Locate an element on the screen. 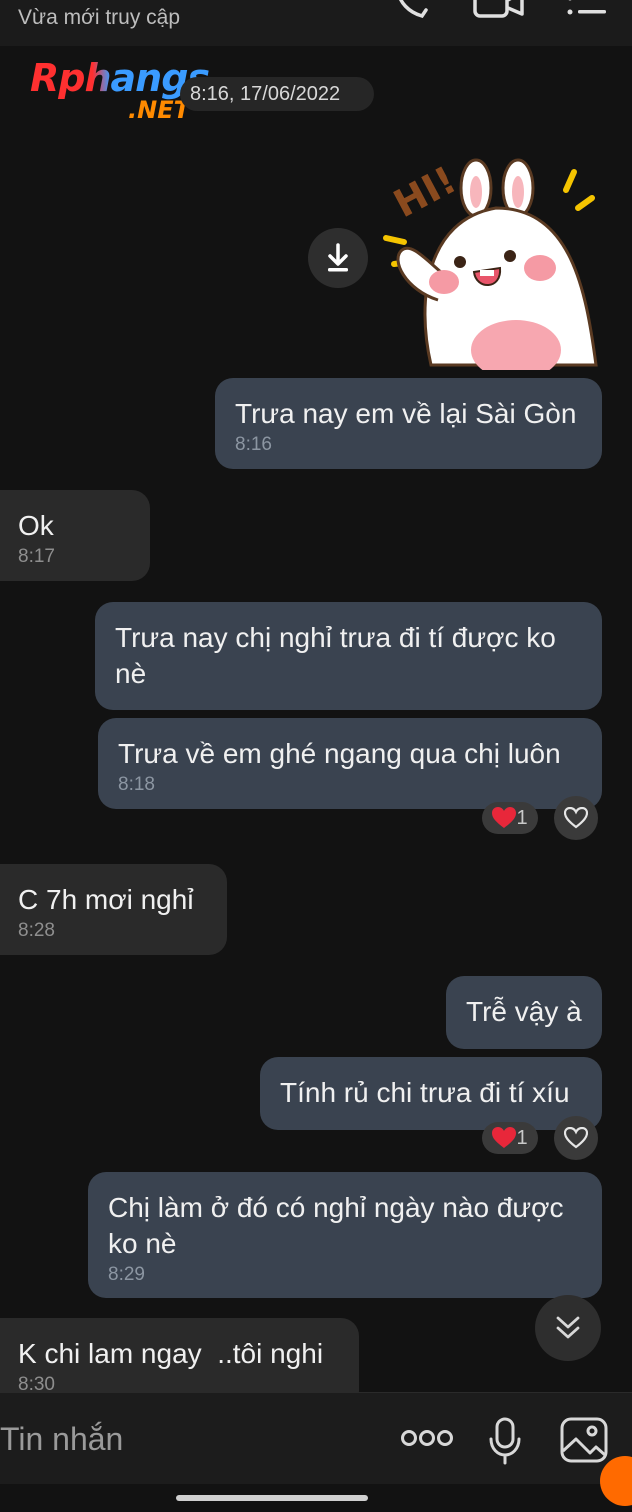  message-text: C 7h mơi nghỉ is located at coordinates (106, 899).